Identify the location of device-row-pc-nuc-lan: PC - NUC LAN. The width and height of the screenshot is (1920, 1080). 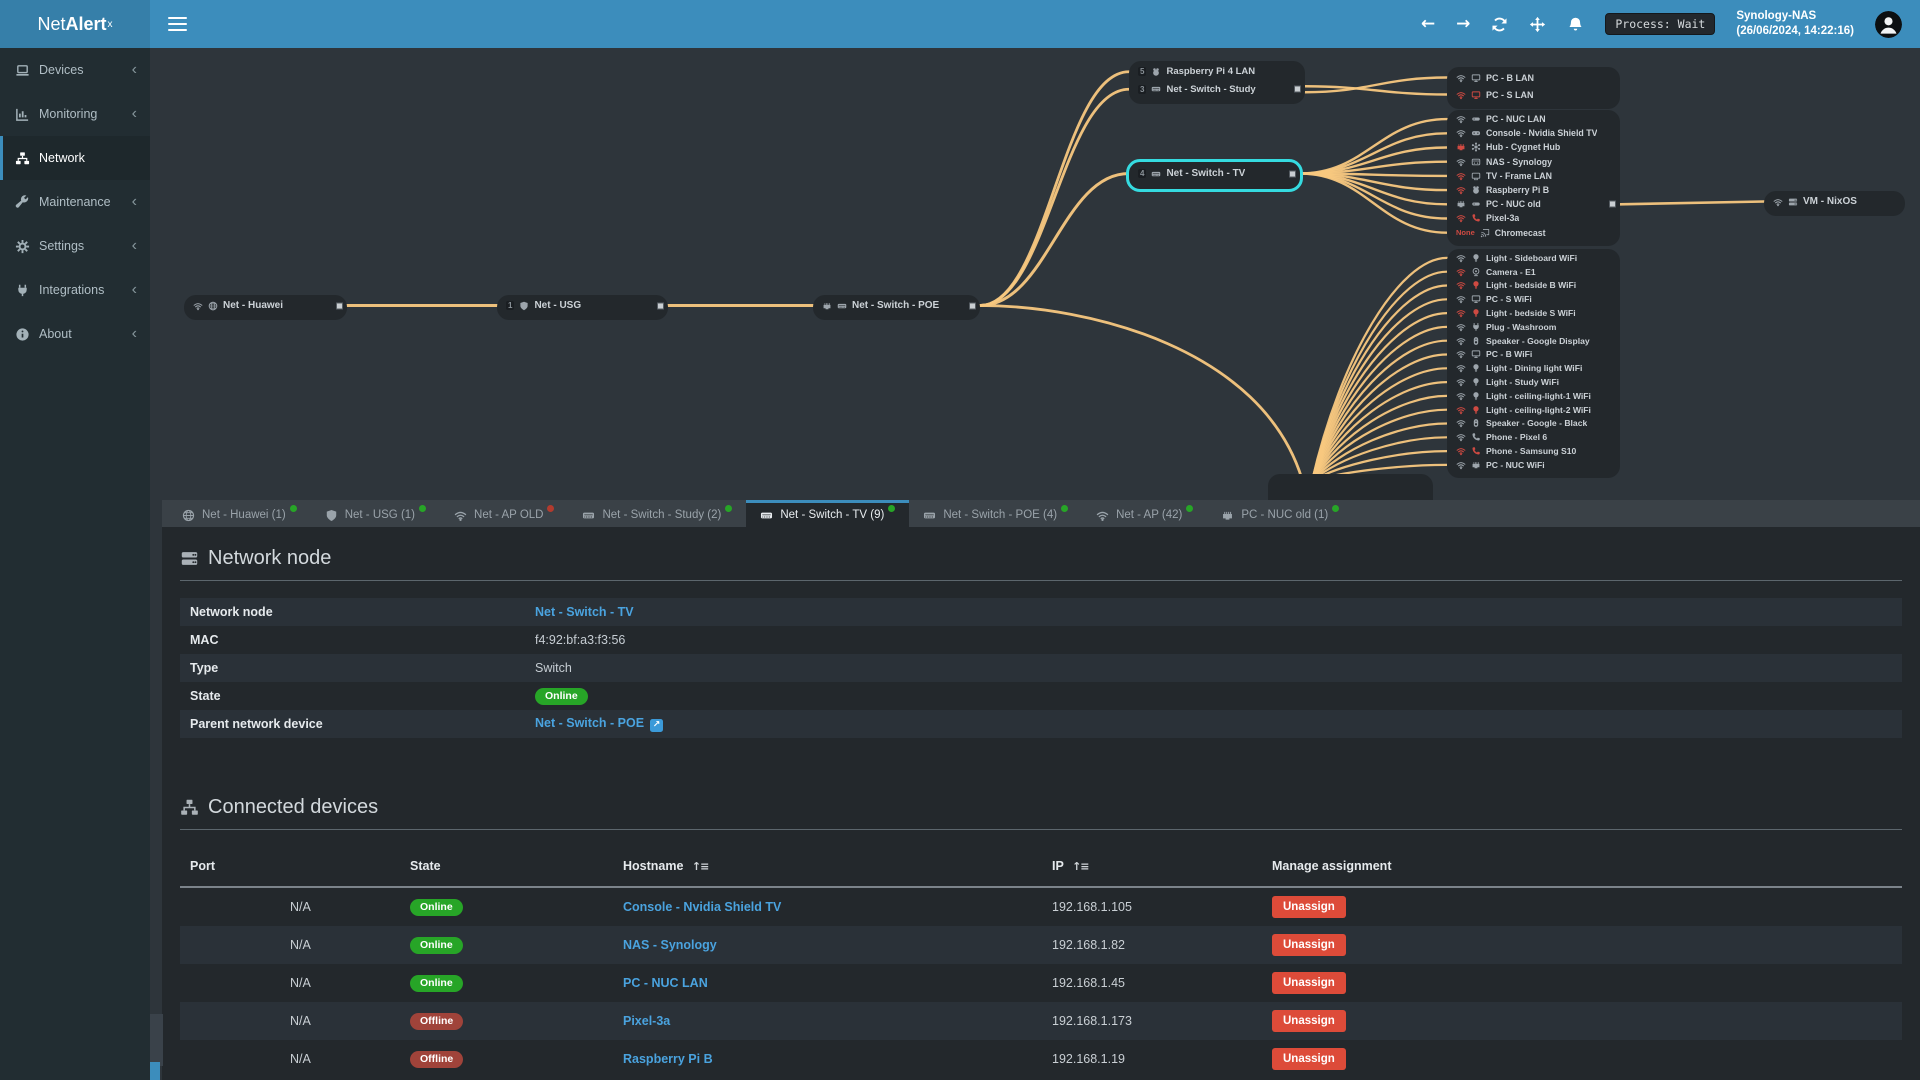
(1533, 119).